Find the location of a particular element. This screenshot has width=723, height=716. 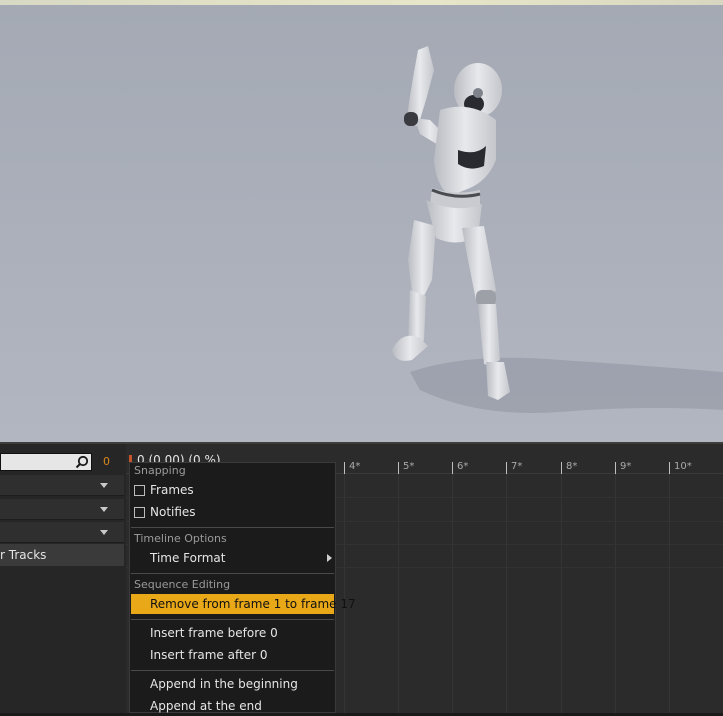

notifies-label: Notifies is located at coordinates (173, 512).